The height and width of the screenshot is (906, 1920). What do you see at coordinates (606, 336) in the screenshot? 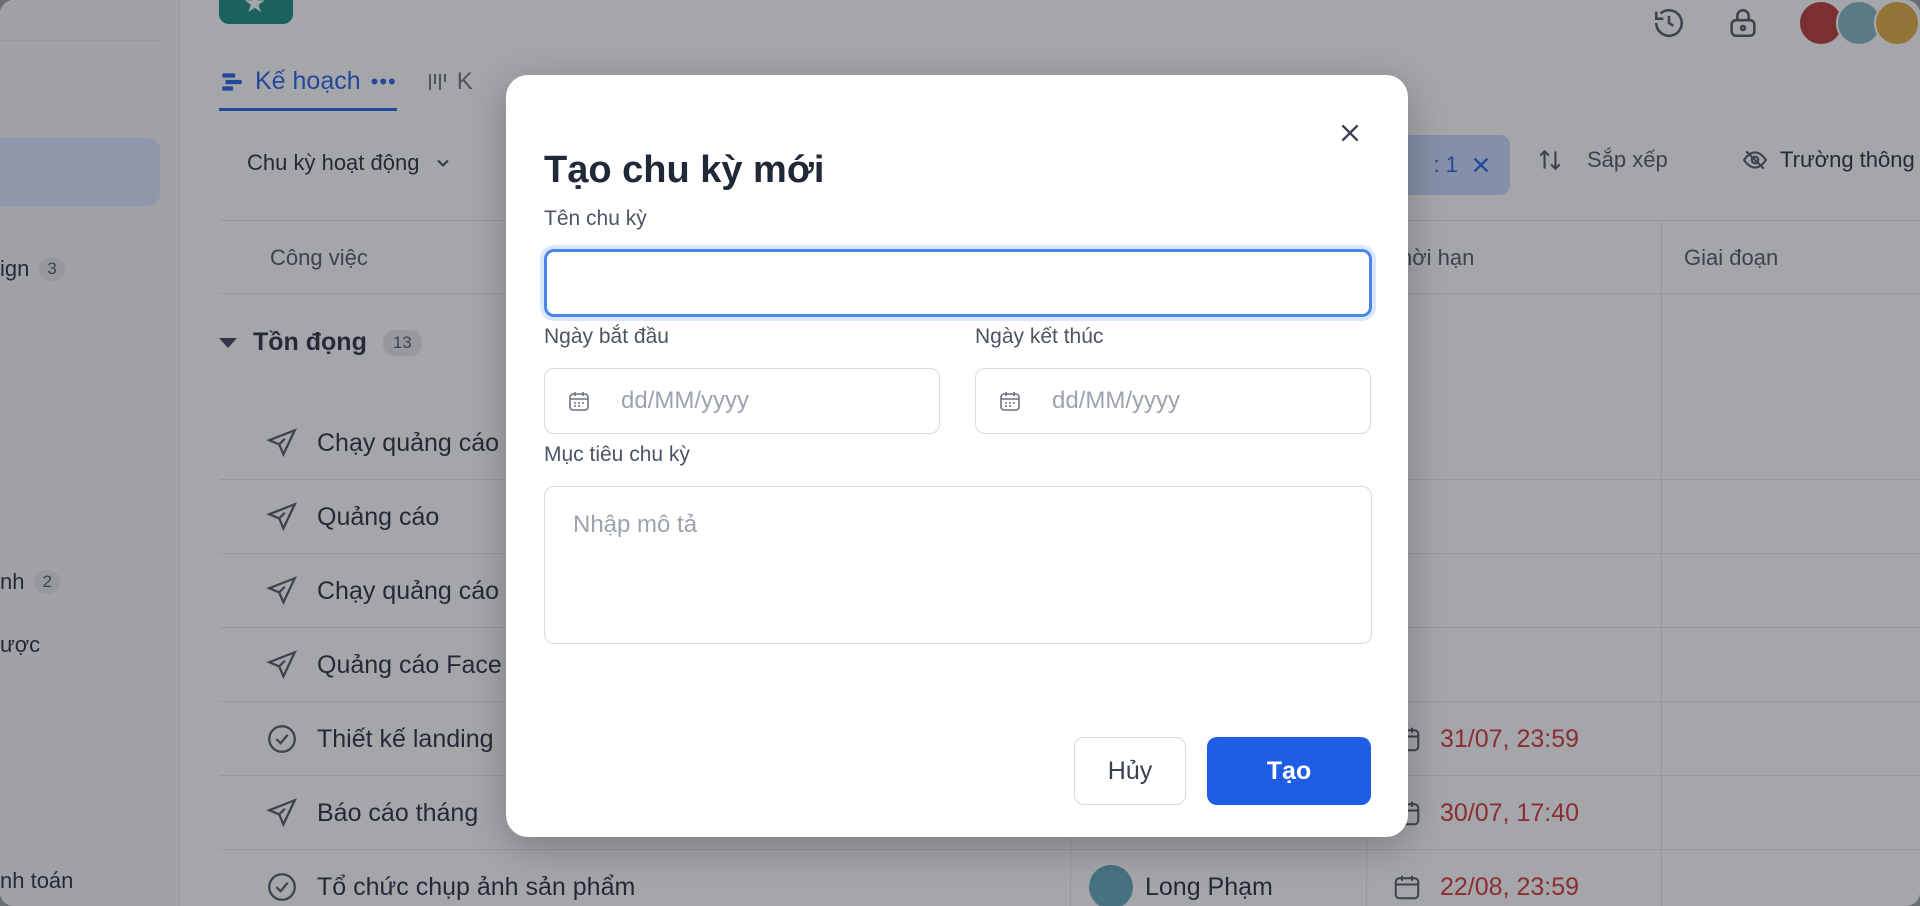
I see `start-date-label: Ngày bắt đầu` at bounding box center [606, 336].